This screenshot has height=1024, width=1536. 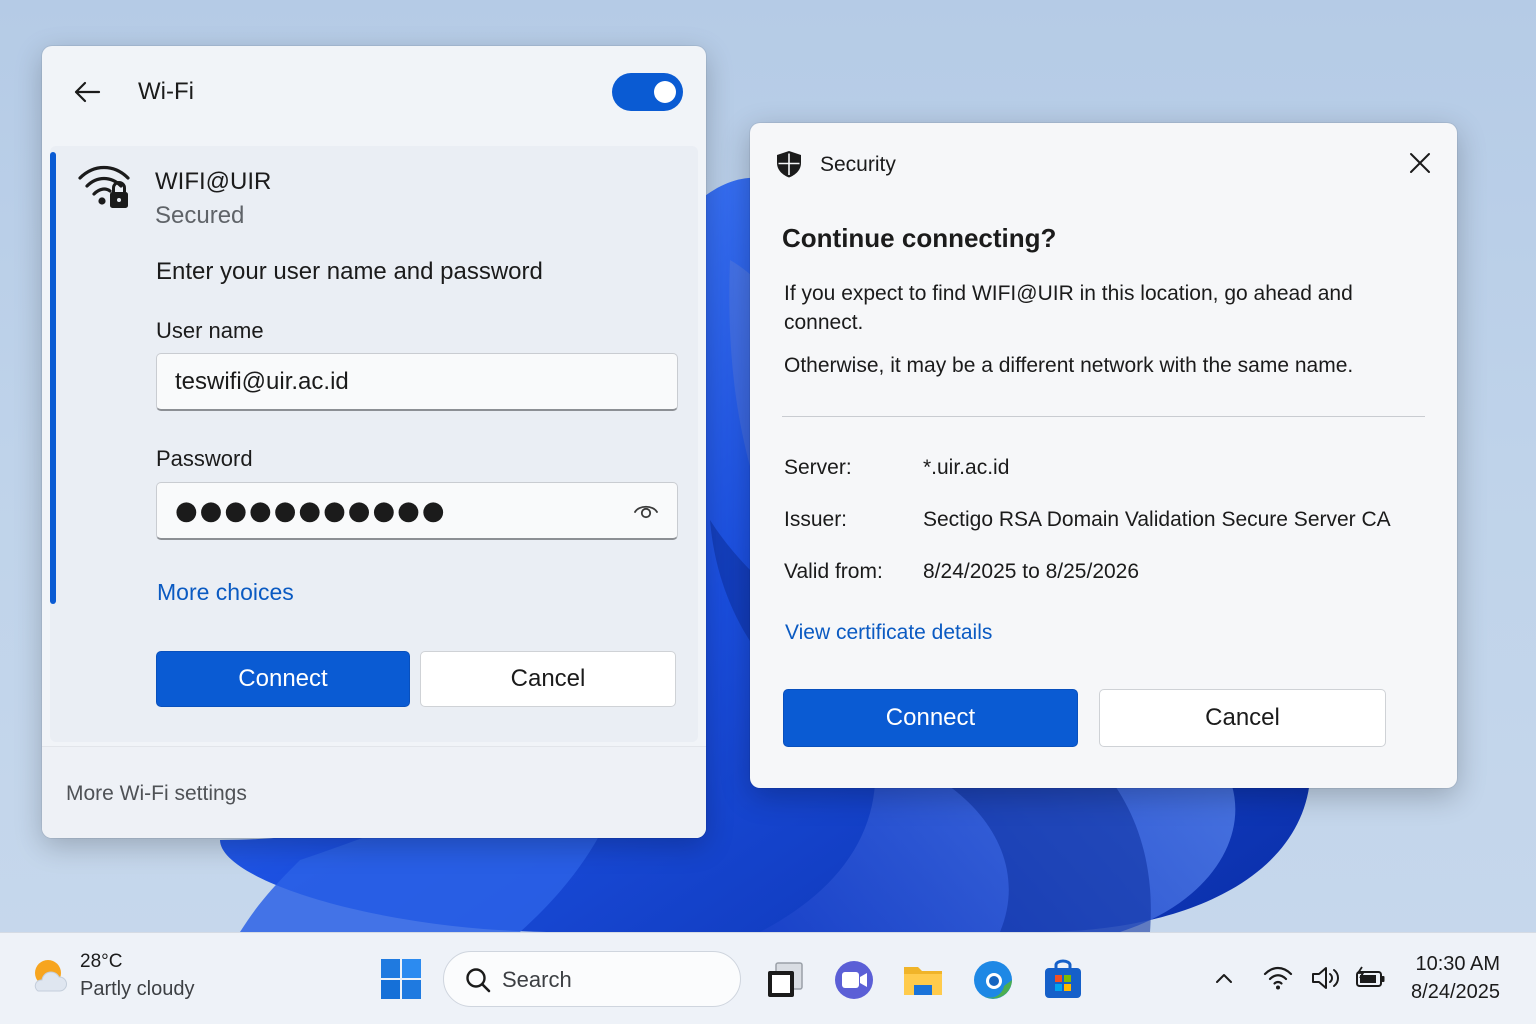 I want to click on wifi-header: Wi-Fi, so click(x=374, y=96).